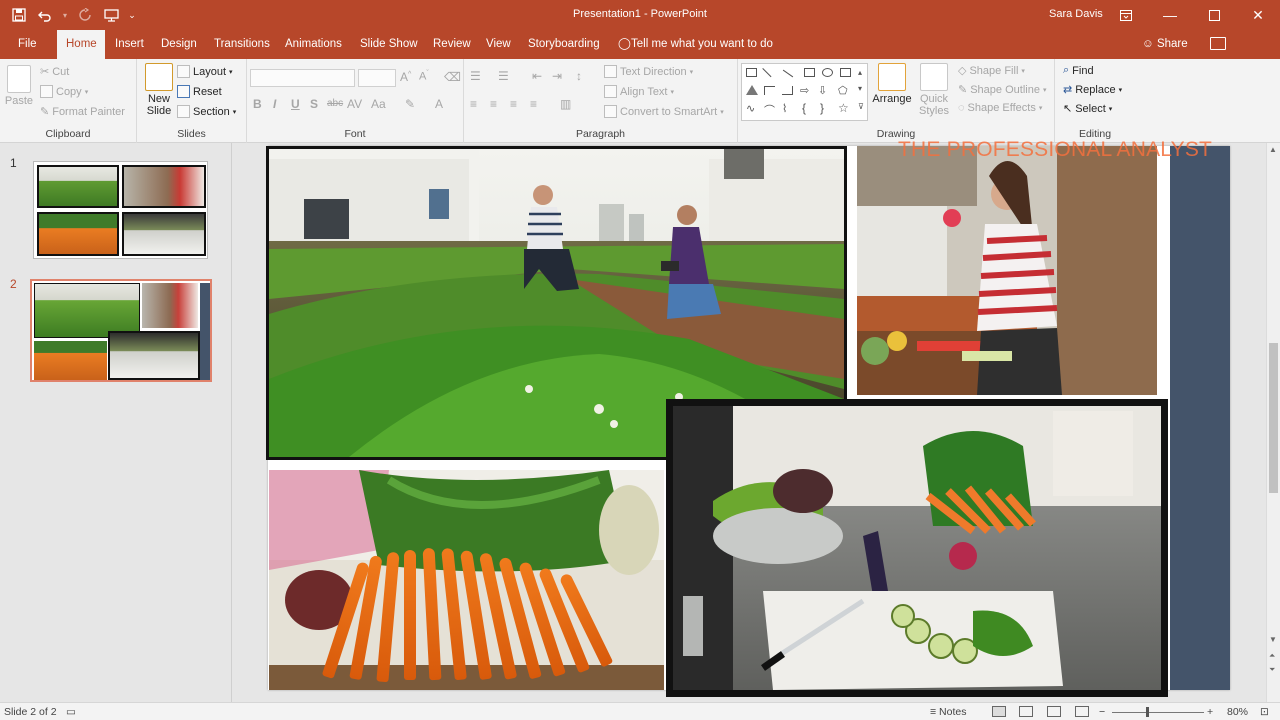 The image size is (1280, 720). Describe the element at coordinates (564, 44) in the screenshot. I see `tab-storyboarding: Storyboarding` at that location.